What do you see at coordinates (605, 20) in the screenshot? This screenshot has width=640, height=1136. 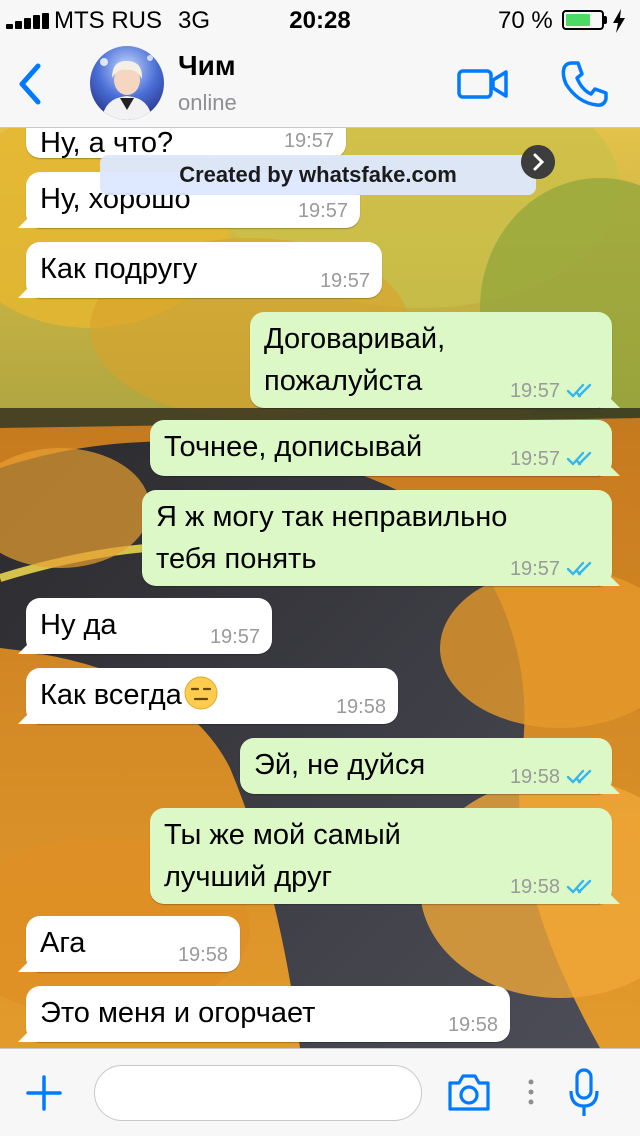 I see `battery-cap` at bounding box center [605, 20].